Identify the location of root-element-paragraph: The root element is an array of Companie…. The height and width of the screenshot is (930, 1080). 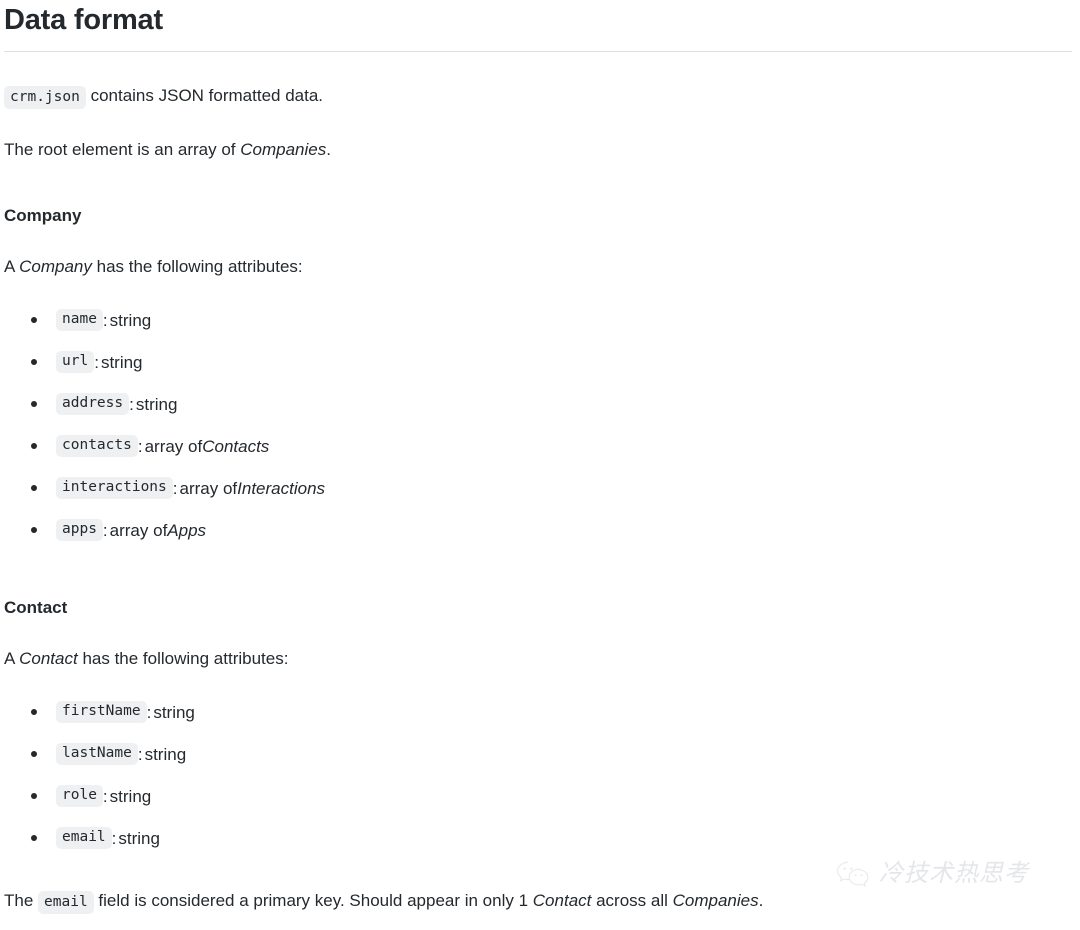
(538, 150).